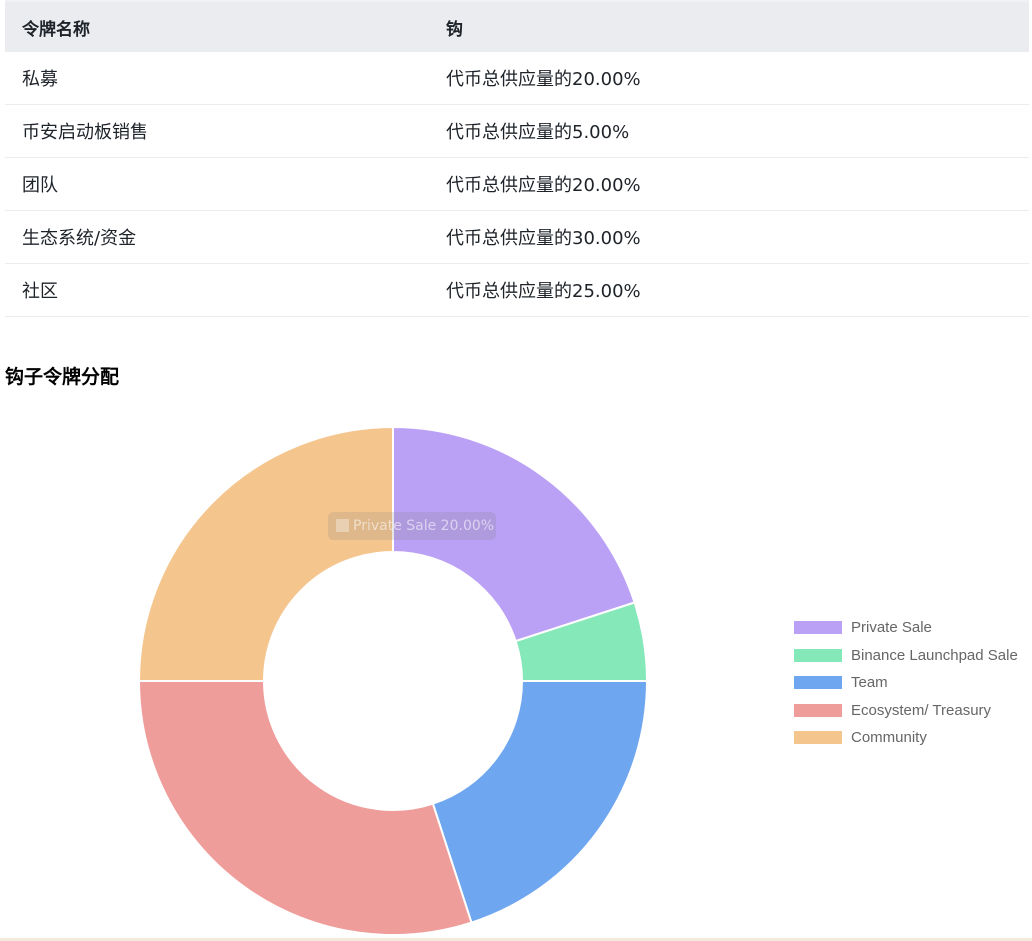  I want to click on row-share: 代币总供应量的30.00%, so click(729, 237).